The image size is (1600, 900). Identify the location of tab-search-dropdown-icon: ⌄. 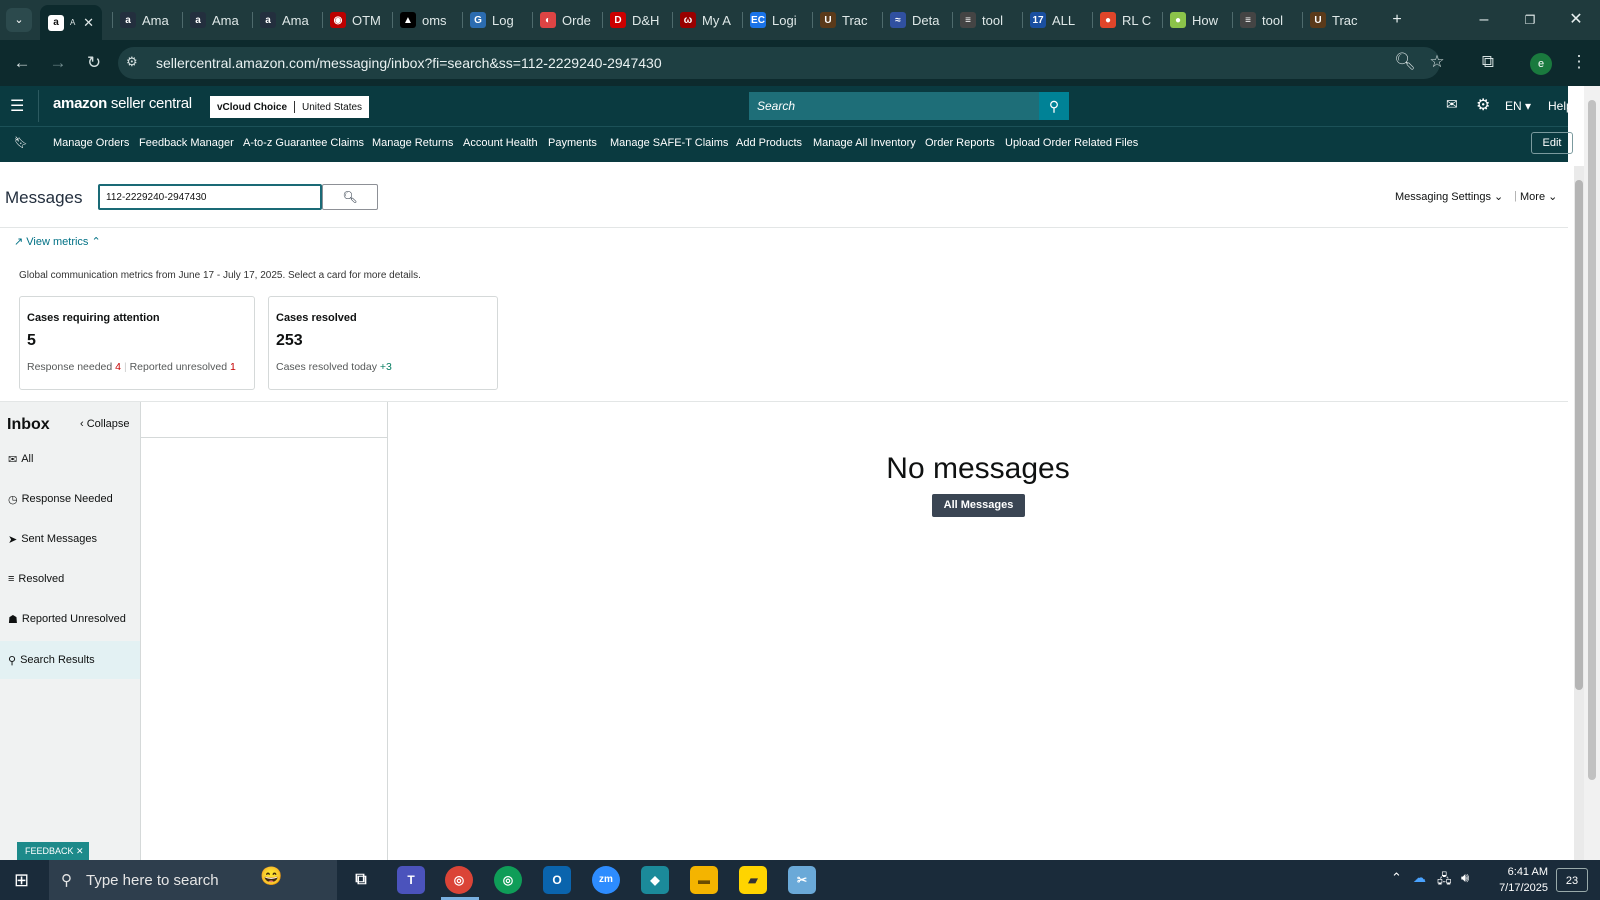
(19, 20).